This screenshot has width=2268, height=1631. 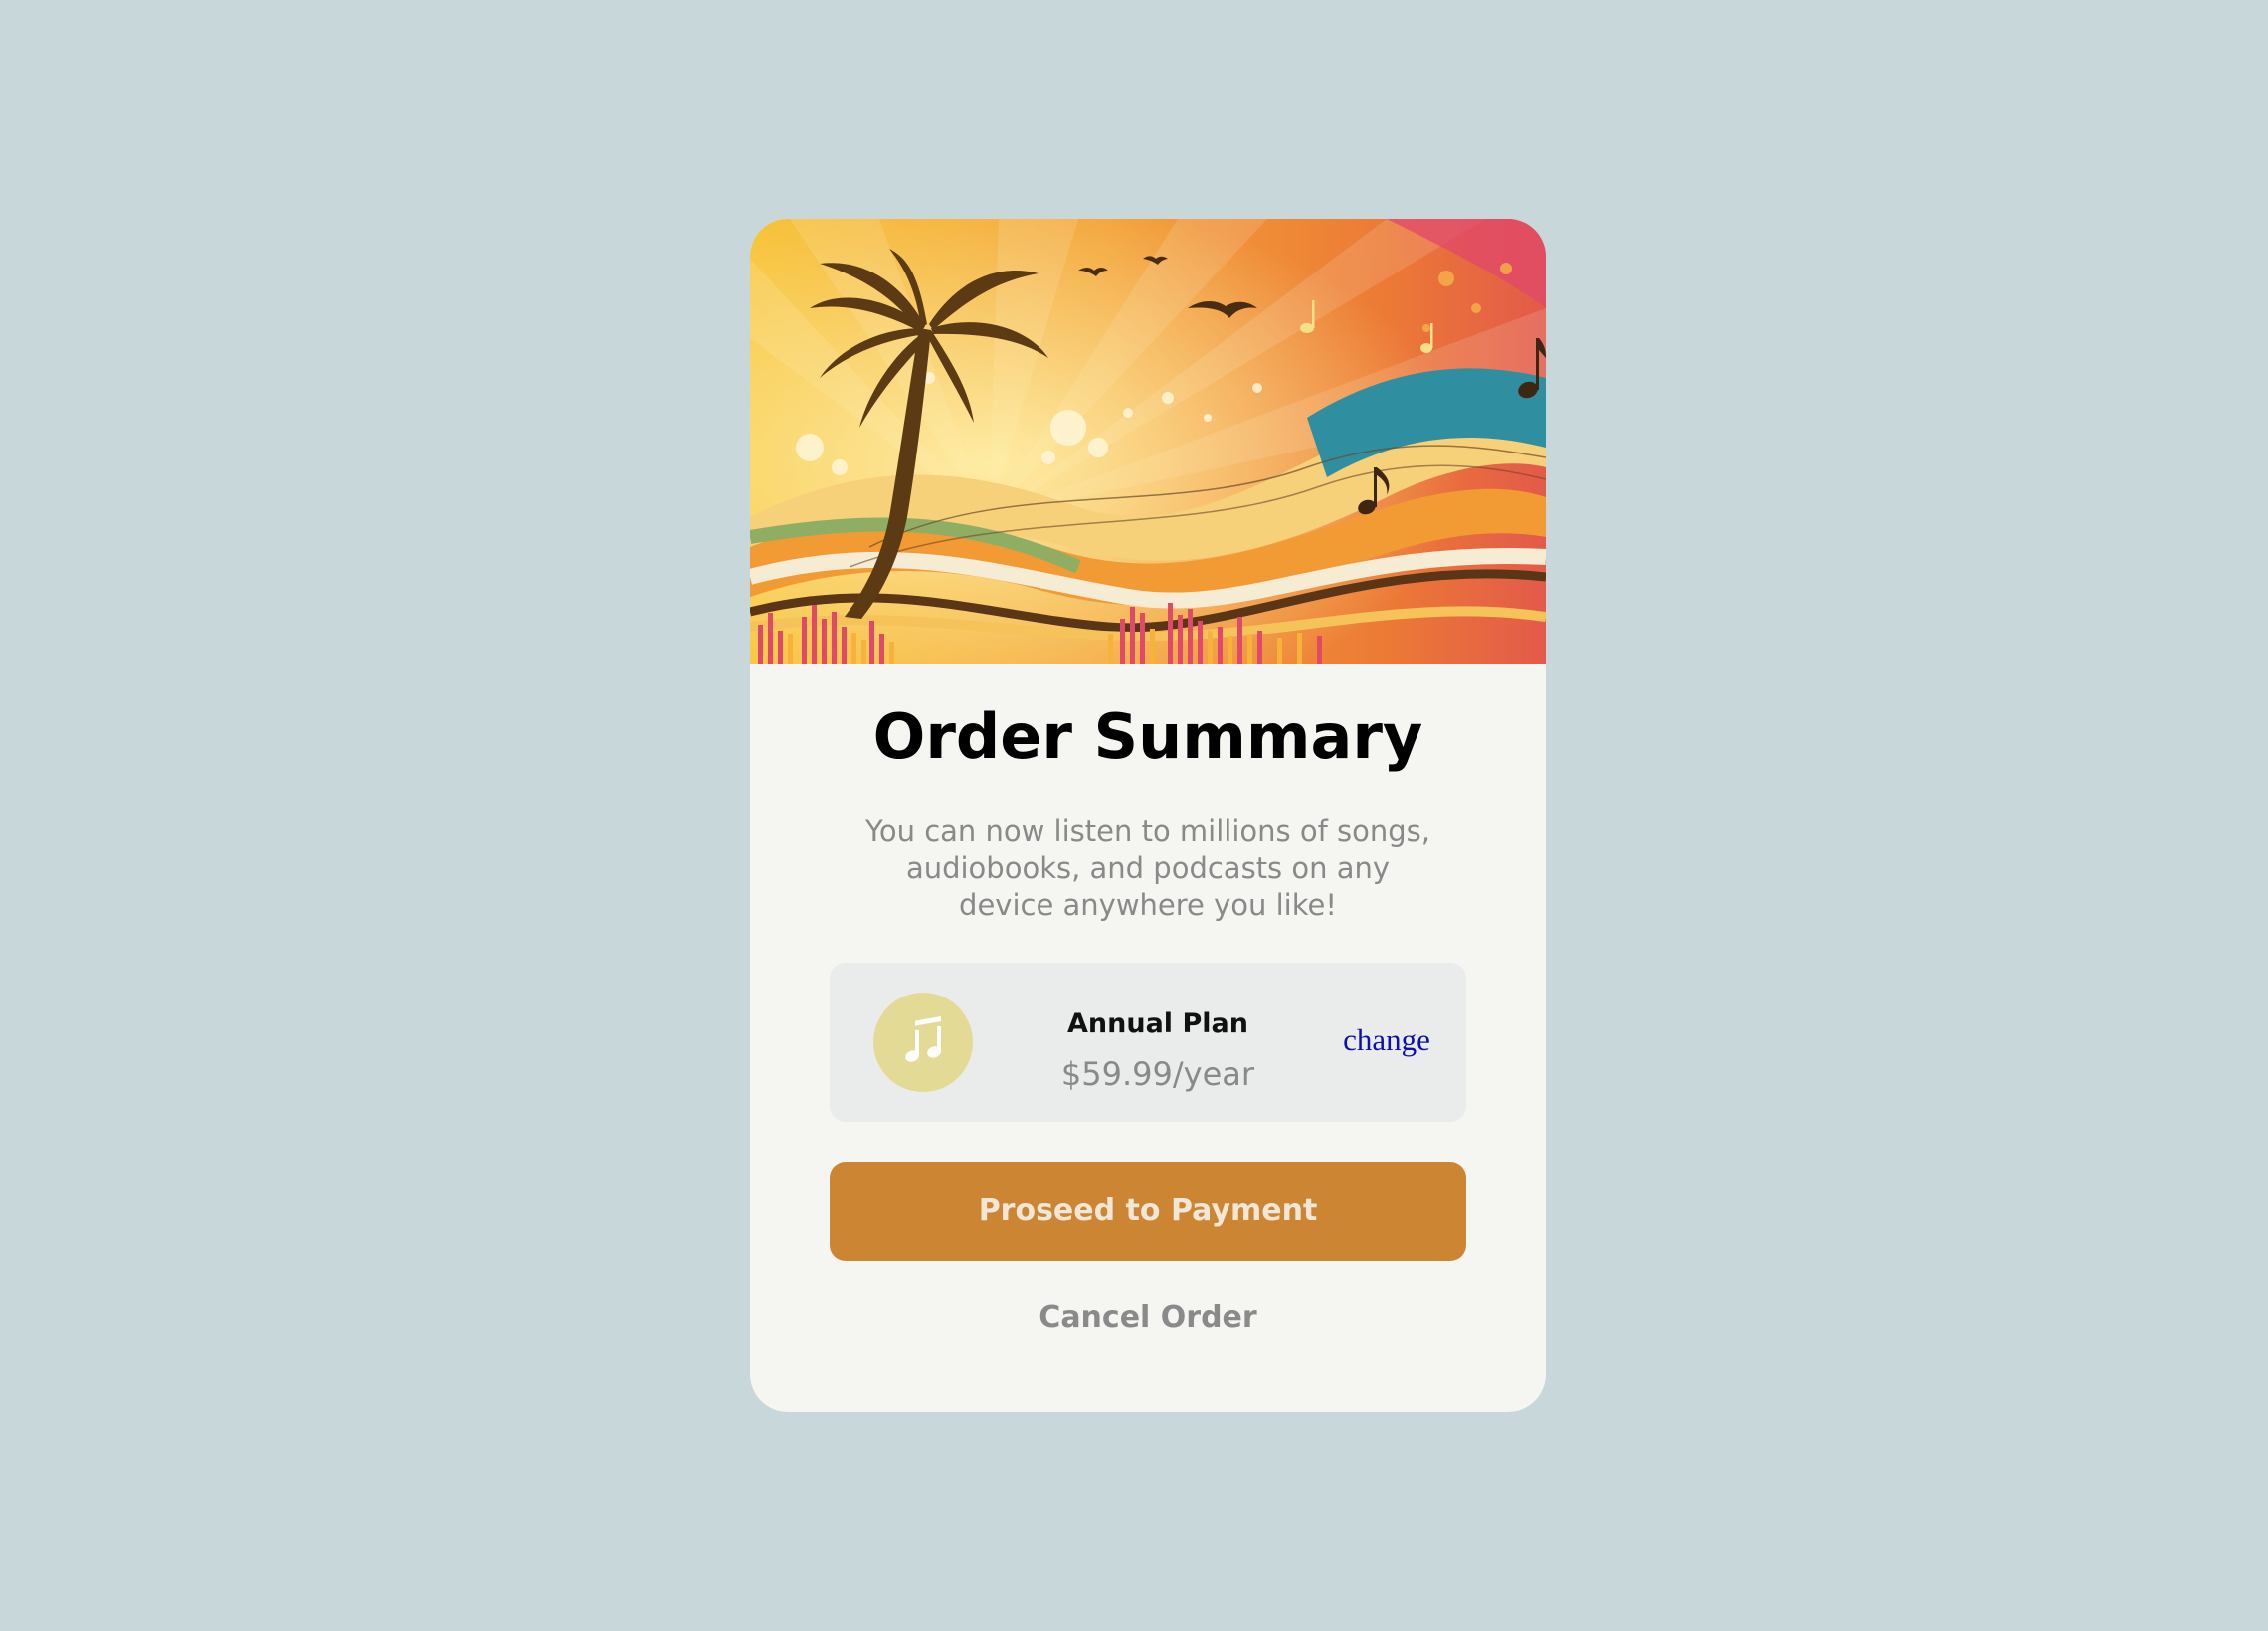 I want to click on plan-price: $59.99/year, so click(x=1157, y=1074).